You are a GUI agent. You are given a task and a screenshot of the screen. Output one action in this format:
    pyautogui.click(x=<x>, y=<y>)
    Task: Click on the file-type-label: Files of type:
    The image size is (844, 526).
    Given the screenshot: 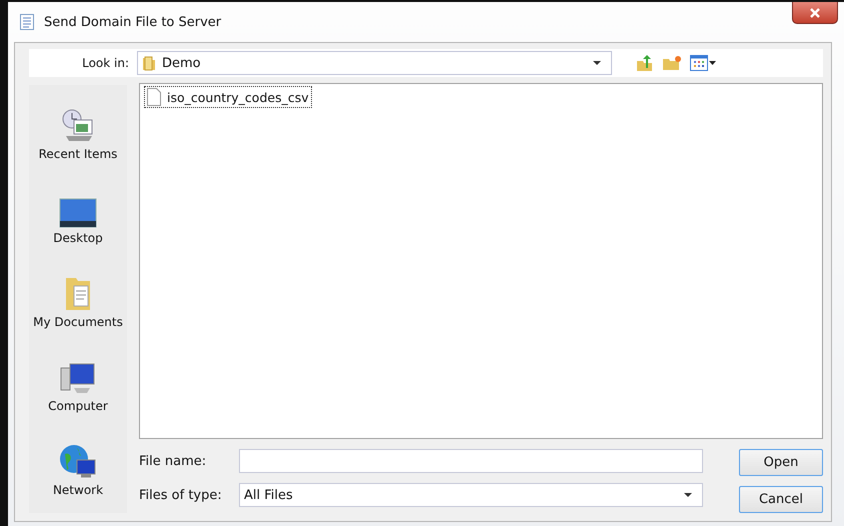 What is the action you would take?
    pyautogui.click(x=181, y=495)
    